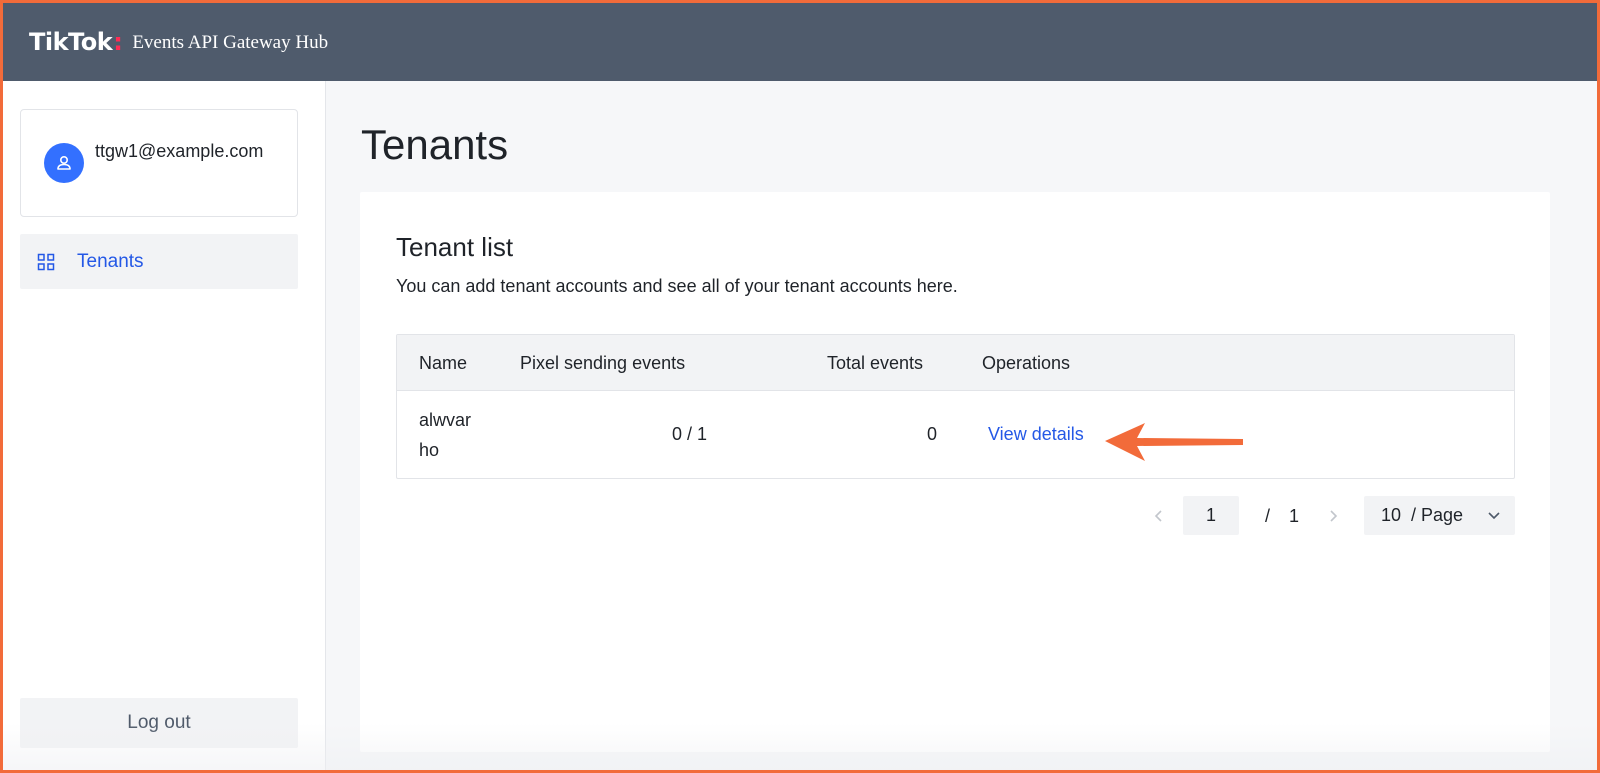 Image resolution: width=1600 pixels, height=773 pixels. I want to click on tiktok-logo: TikTok:, so click(76, 42).